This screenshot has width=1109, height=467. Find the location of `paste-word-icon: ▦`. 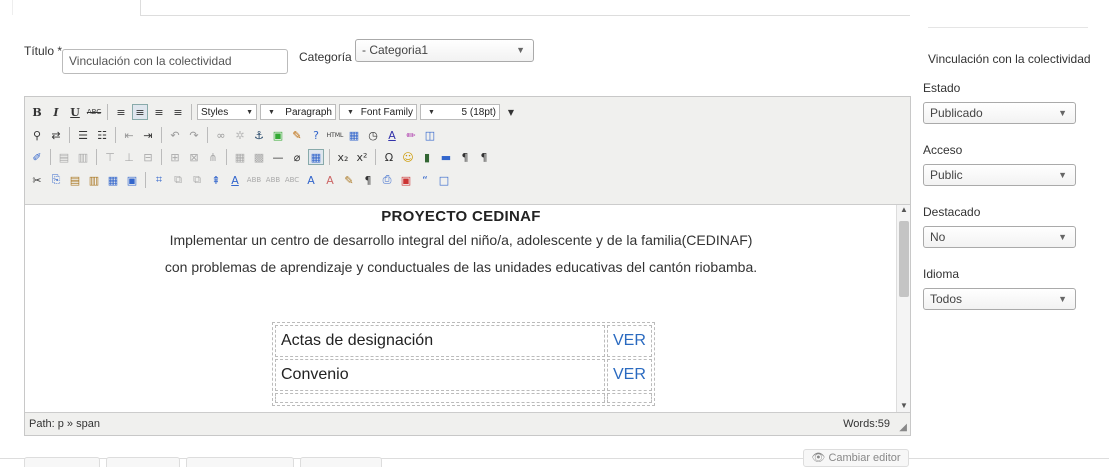

paste-word-icon: ▦ is located at coordinates (113, 180).